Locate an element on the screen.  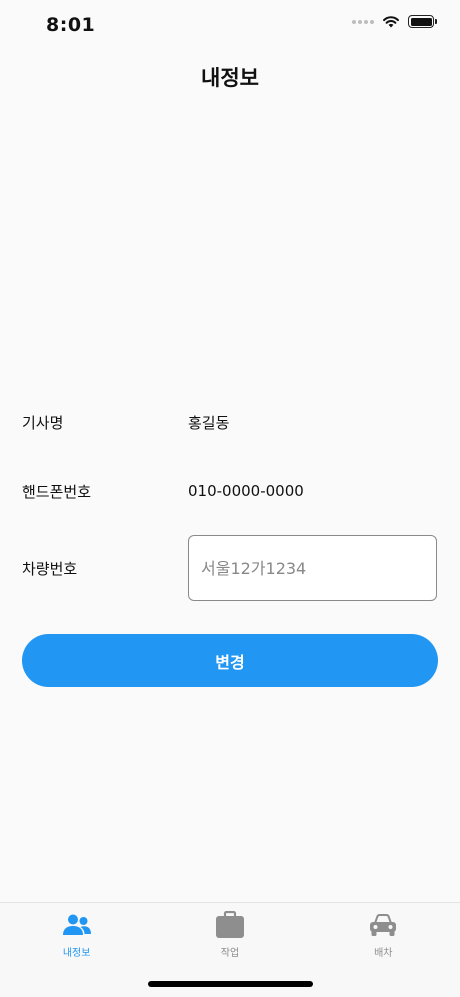
tab-dispatch-label: 배차 is located at coordinates (383, 953).